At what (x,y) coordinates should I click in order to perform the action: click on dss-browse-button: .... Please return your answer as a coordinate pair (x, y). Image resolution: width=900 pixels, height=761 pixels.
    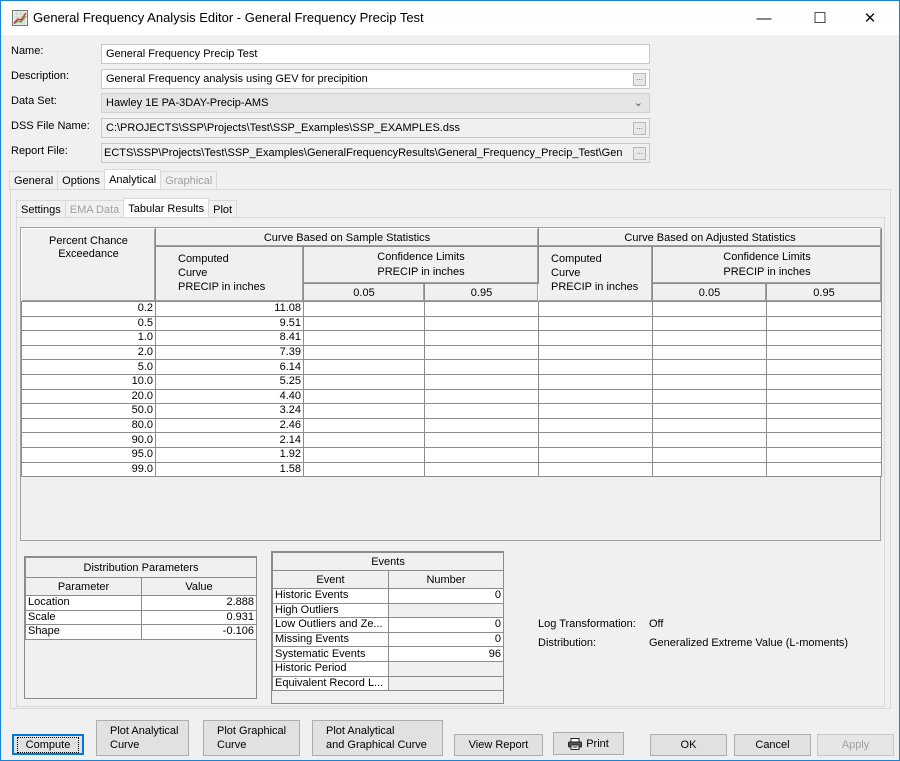
    Looking at the image, I should click on (639, 128).